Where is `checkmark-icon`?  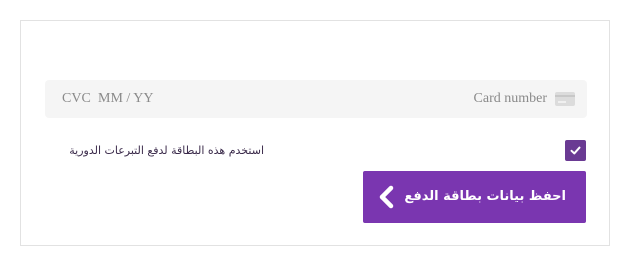 checkmark-icon is located at coordinates (575, 150).